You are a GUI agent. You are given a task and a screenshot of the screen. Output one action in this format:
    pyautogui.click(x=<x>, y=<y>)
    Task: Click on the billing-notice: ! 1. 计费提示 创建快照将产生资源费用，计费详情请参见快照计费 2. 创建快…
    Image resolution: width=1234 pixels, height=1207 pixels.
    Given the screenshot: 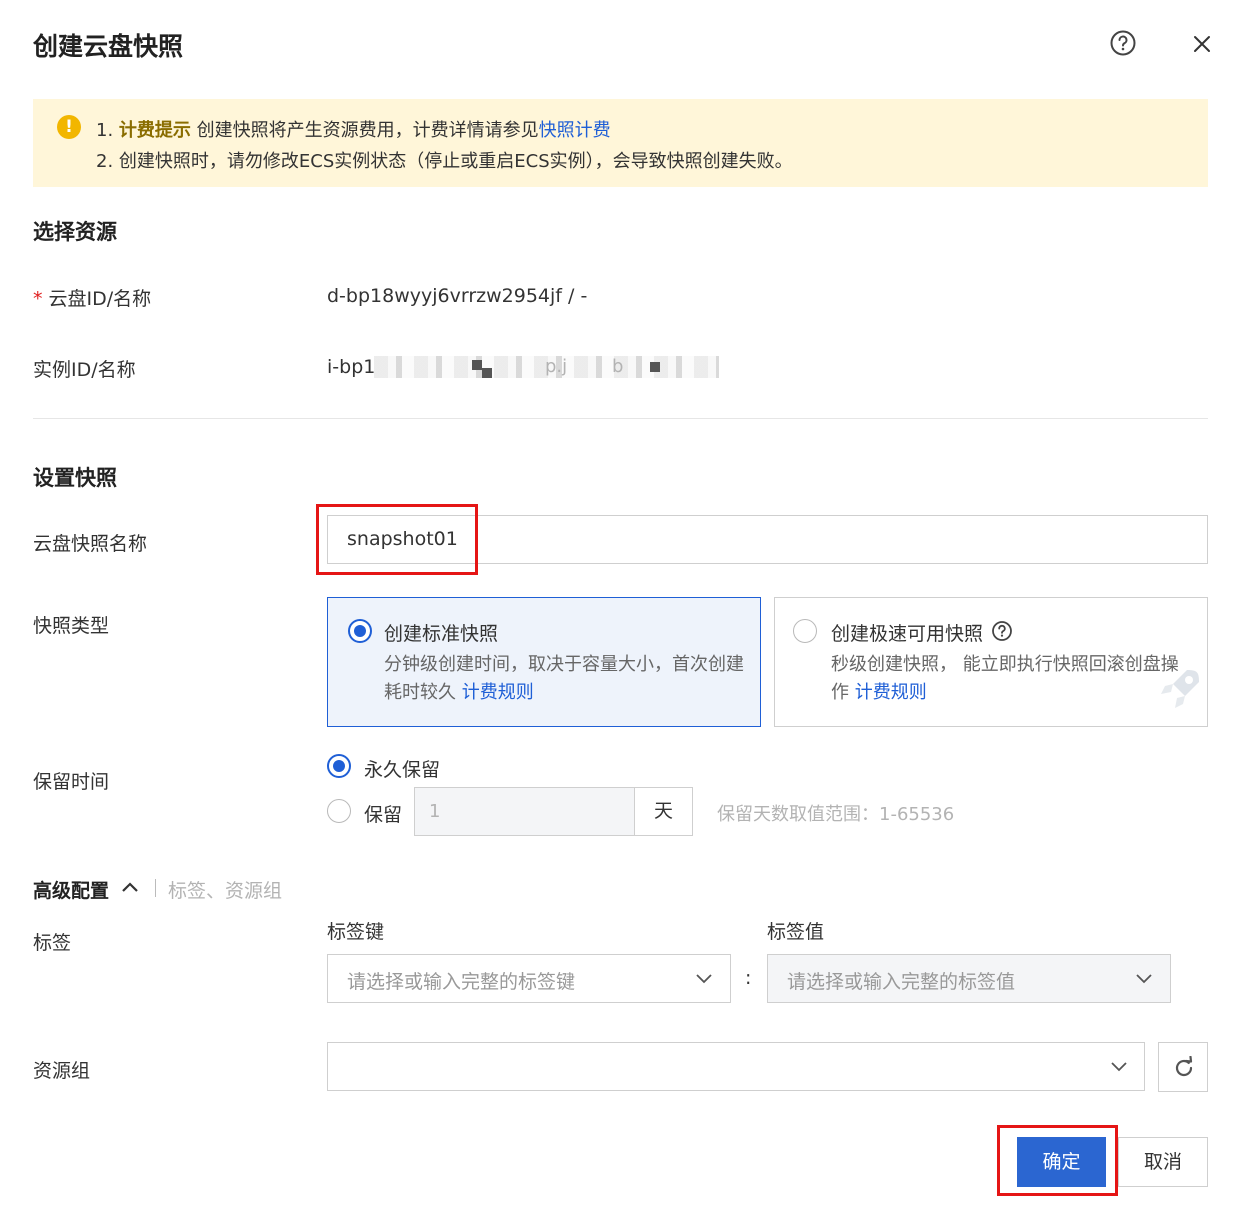 What is the action you would take?
    pyautogui.click(x=620, y=143)
    